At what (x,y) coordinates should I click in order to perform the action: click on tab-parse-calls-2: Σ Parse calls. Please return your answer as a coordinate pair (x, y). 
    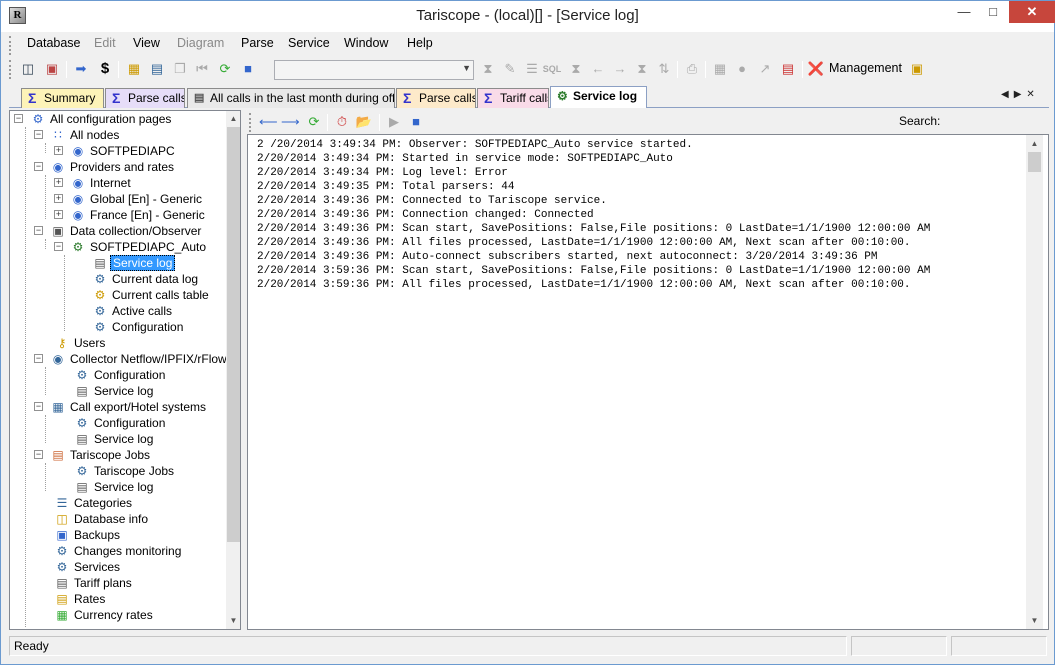
    Looking at the image, I should click on (436, 98).